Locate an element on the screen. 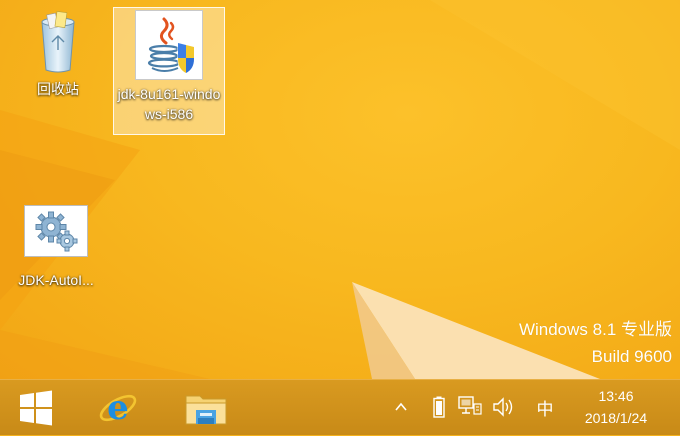  windows-build-watermark: Build 9600 is located at coordinates (631, 356).